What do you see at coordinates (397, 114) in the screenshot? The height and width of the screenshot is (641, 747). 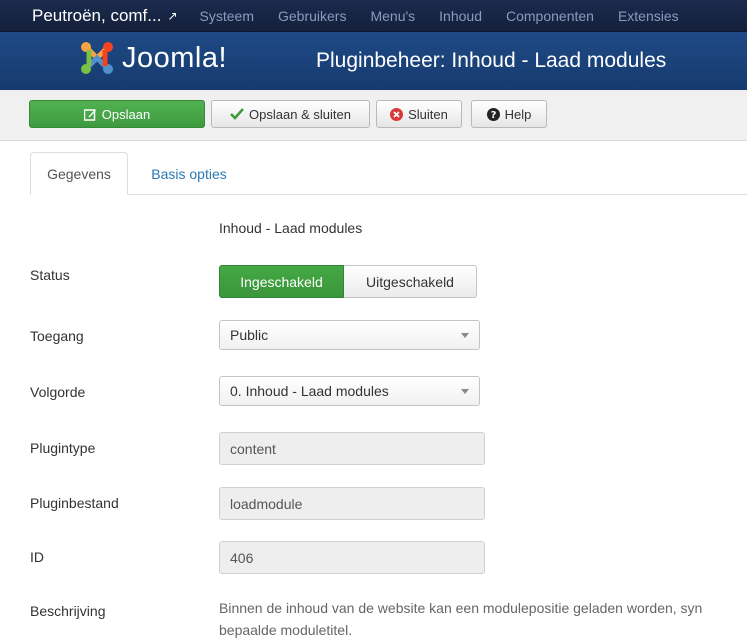 I see `cancel-icon` at bounding box center [397, 114].